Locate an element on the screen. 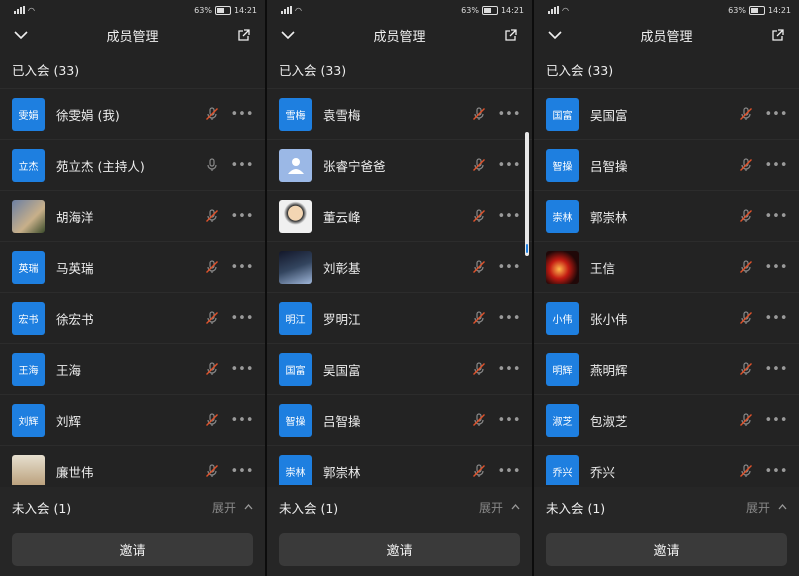 This screenshot has height=576, width=799. battery-icon is located at coordinates (489, 10).